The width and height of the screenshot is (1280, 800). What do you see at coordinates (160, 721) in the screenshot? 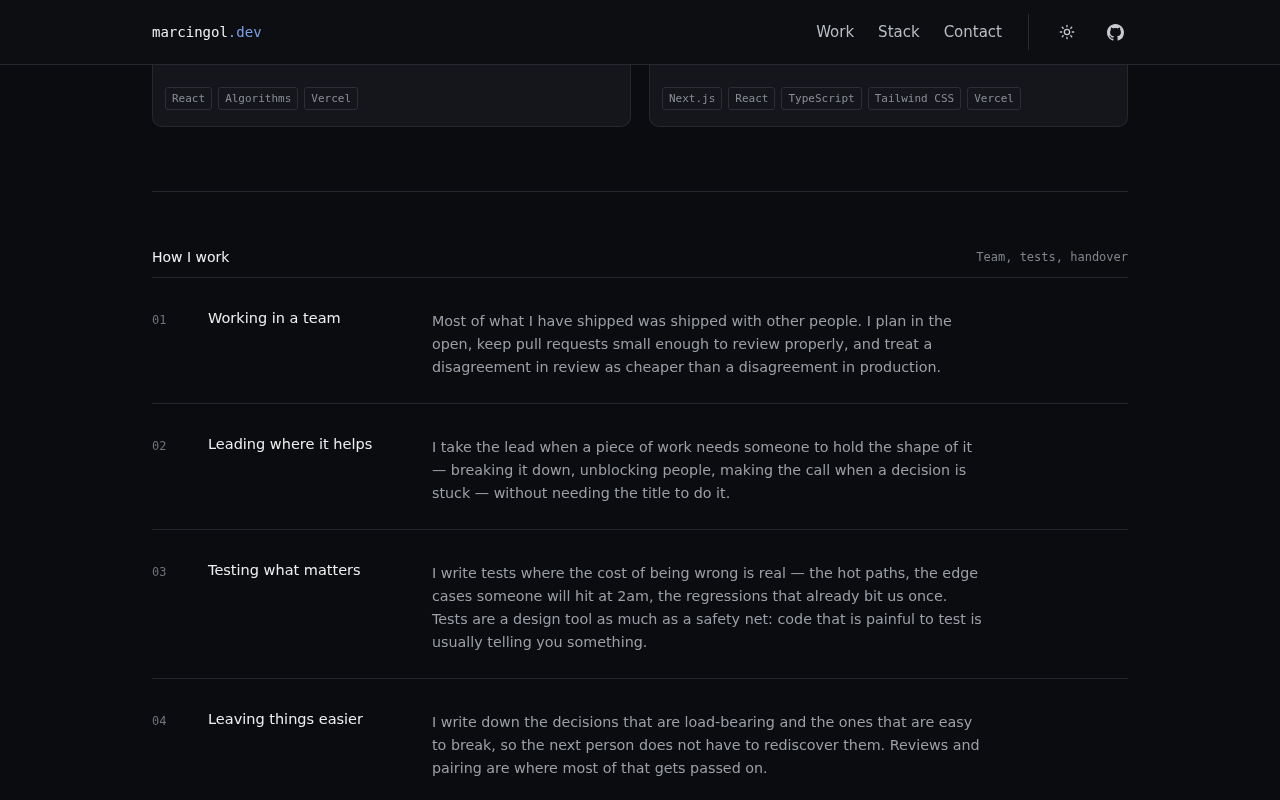
I see `item-number: 04` at bounding box center [160, 721].